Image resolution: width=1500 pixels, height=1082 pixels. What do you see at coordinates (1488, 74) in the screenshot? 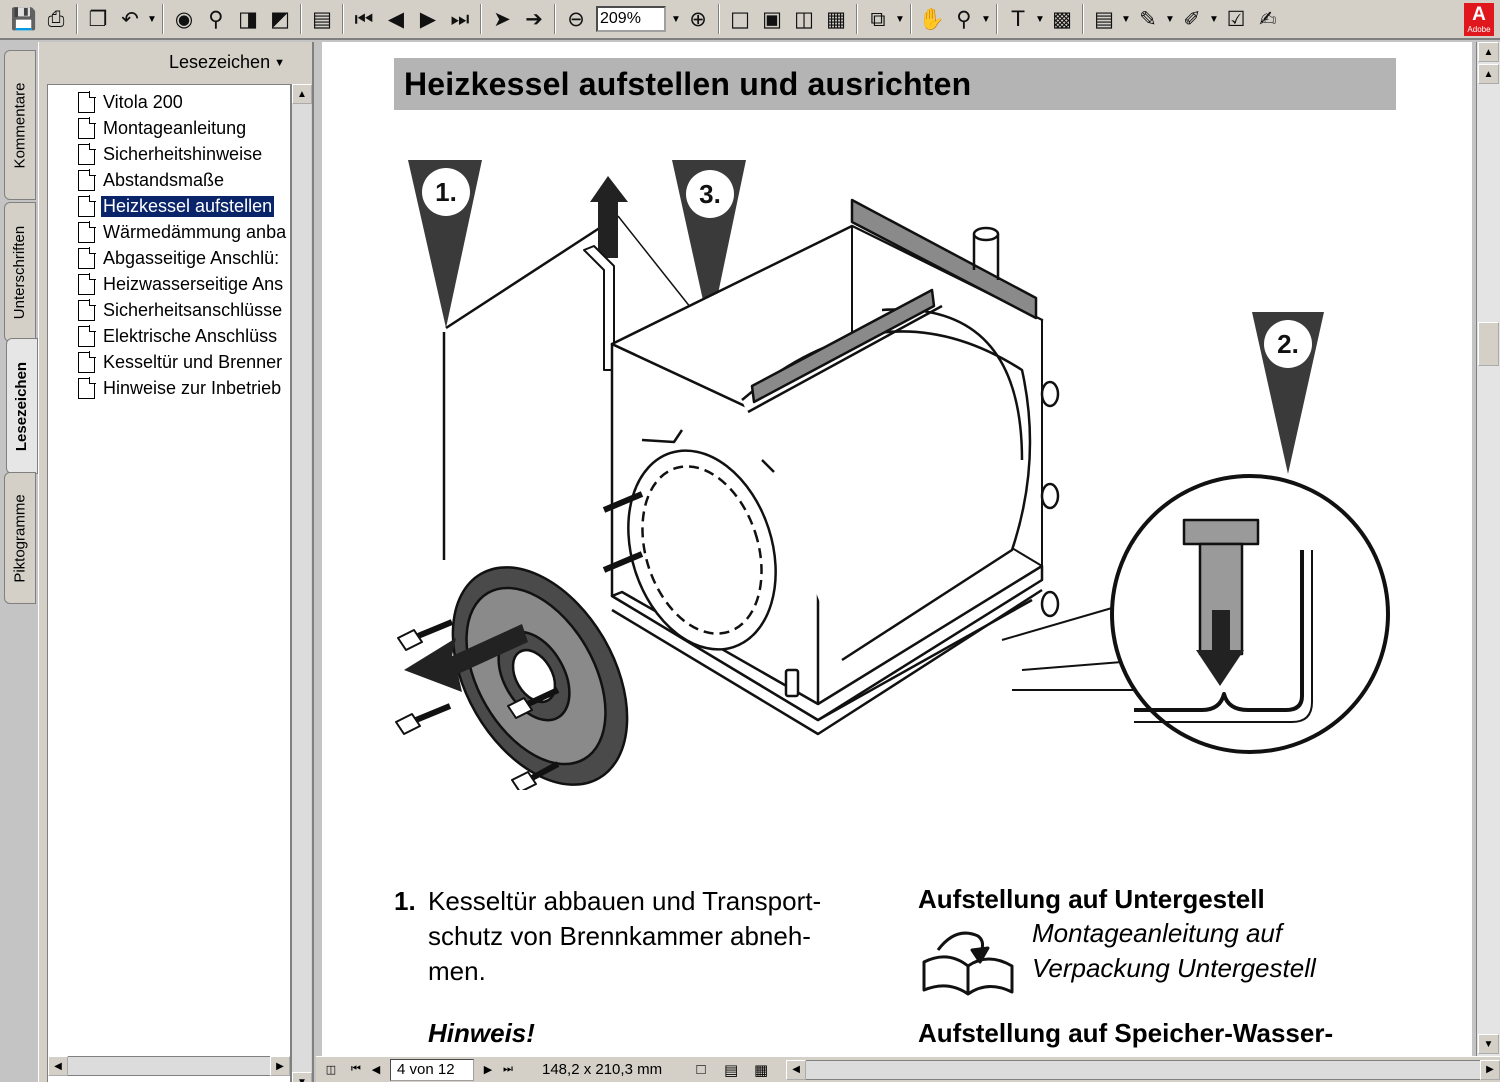
I see `page-up-icon: ▲` at bounding box center [1488, 74].